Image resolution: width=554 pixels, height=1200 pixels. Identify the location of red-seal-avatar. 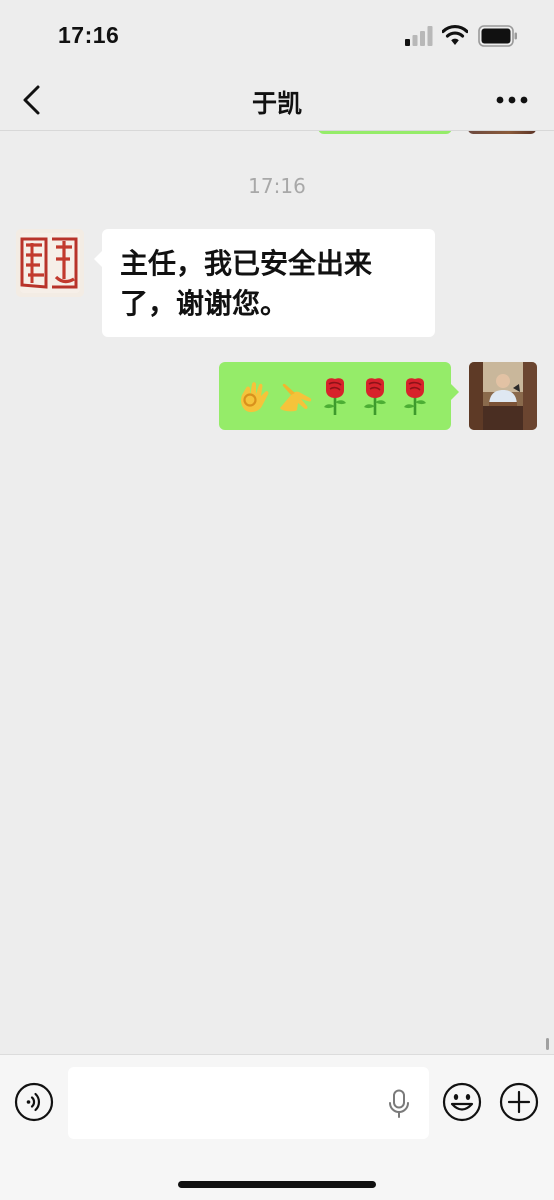
(50, 263).